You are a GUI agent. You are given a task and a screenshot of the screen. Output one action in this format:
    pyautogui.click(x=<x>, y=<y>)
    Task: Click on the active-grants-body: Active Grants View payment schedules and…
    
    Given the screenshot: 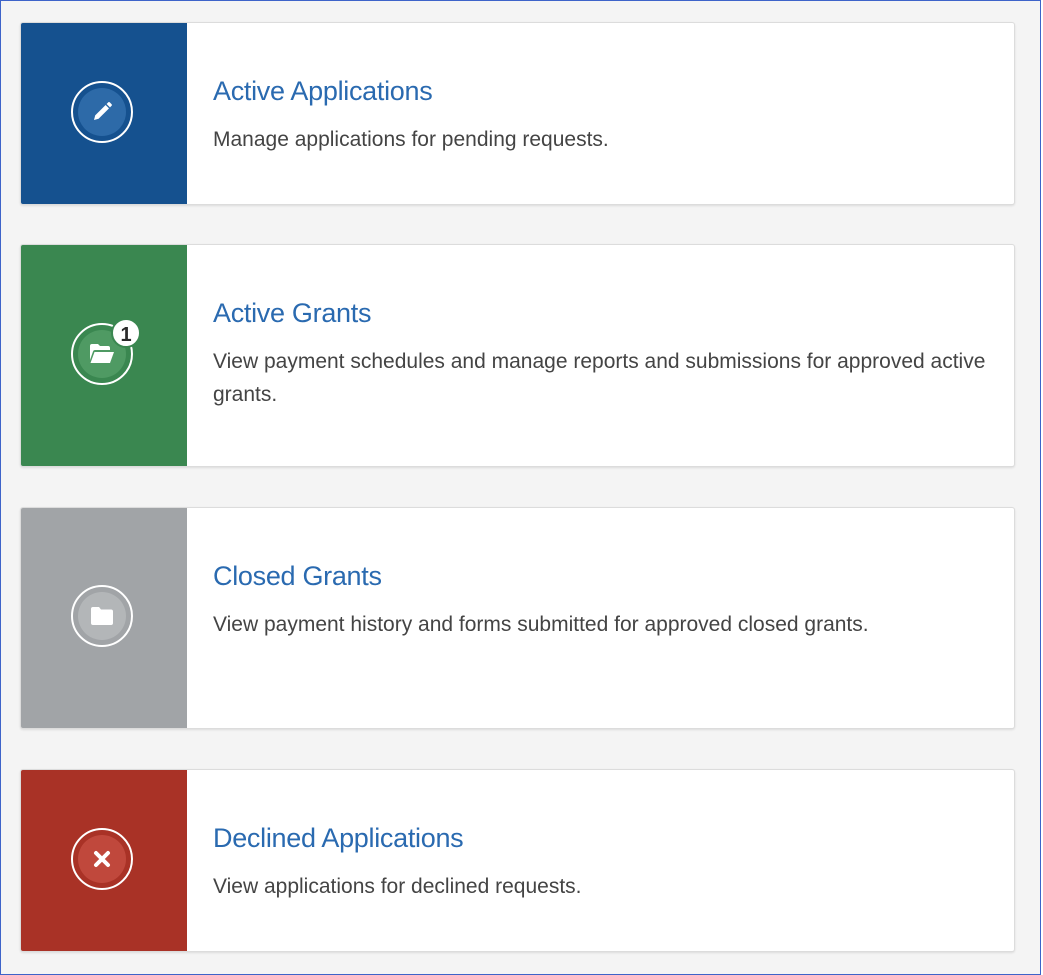 What is the action you would take?
    pyautogui.click(x=603, y=354)
    